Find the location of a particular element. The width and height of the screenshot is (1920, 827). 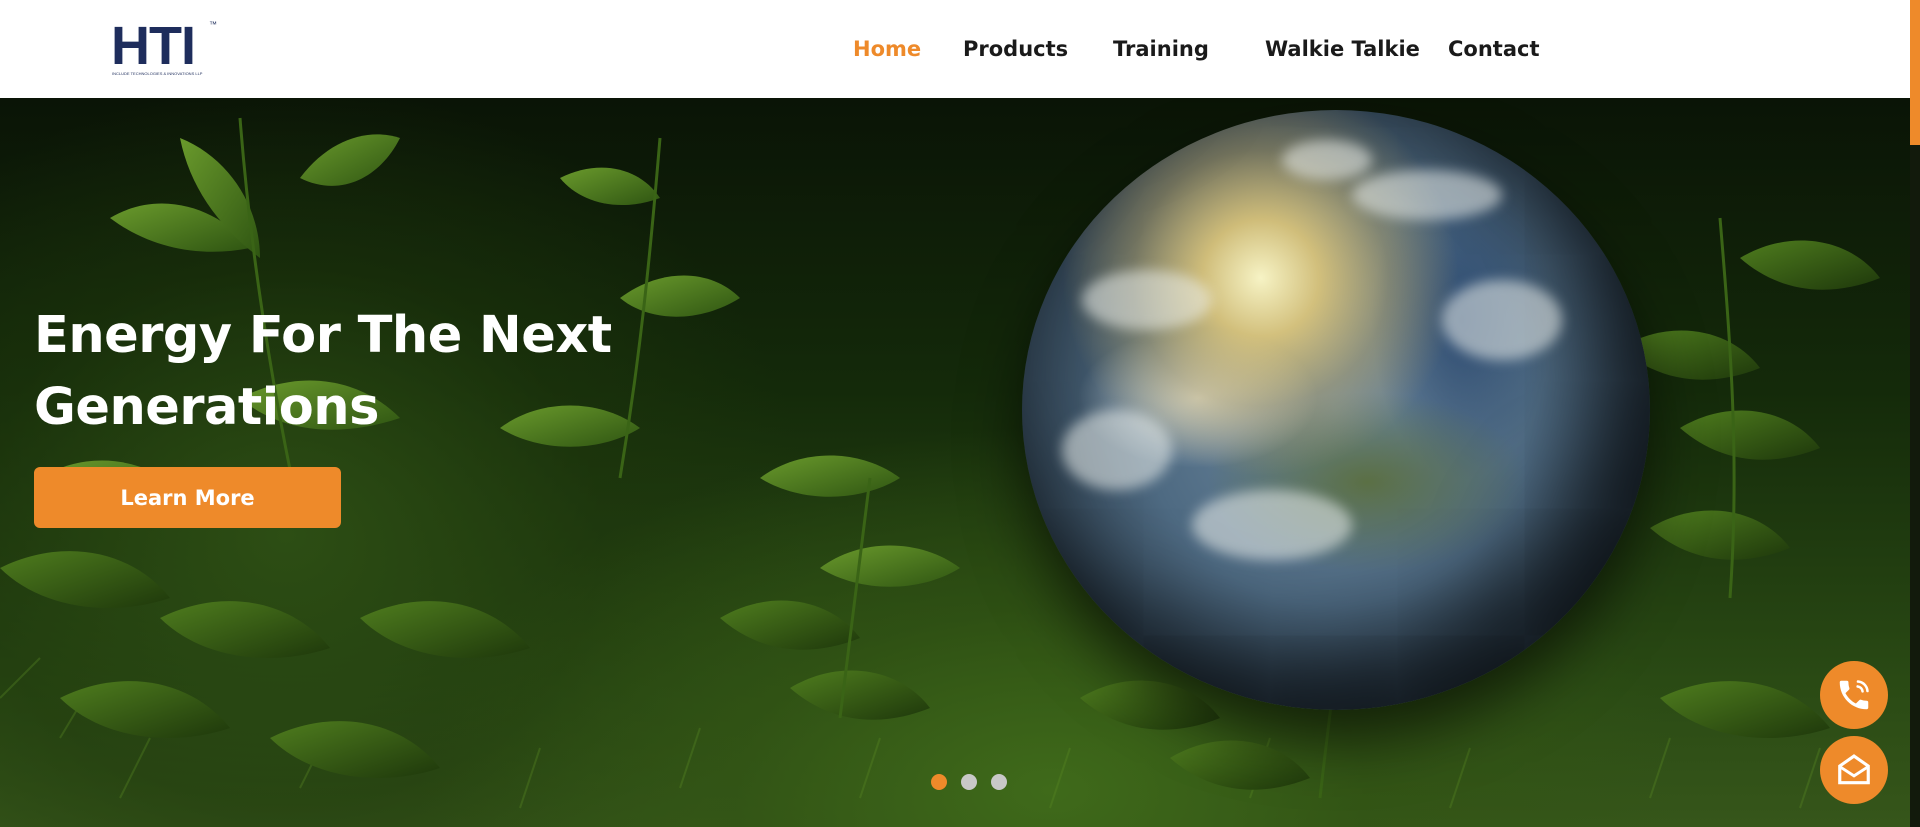

email-button is located at coordinates (1854, 770).